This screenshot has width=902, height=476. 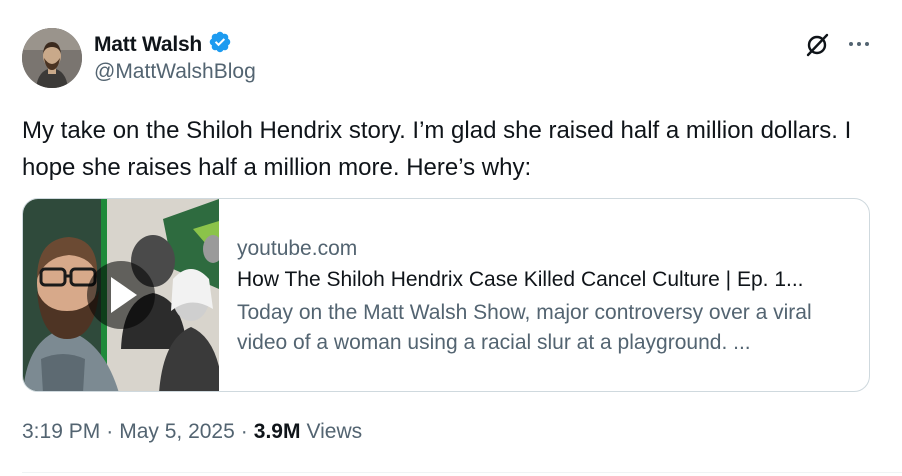 I want to click on more-options-button, so click(x=859, y=44).